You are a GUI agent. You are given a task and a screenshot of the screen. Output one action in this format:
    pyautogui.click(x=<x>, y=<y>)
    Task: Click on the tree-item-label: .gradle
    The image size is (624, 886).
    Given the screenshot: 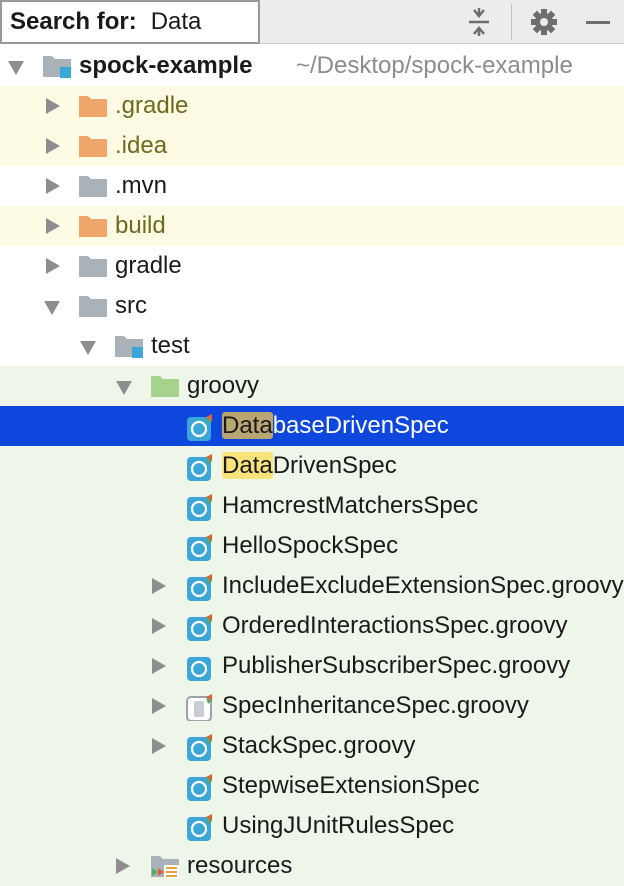 What is the action you would take?
    pyautogui.click(x=151, y=106)
    